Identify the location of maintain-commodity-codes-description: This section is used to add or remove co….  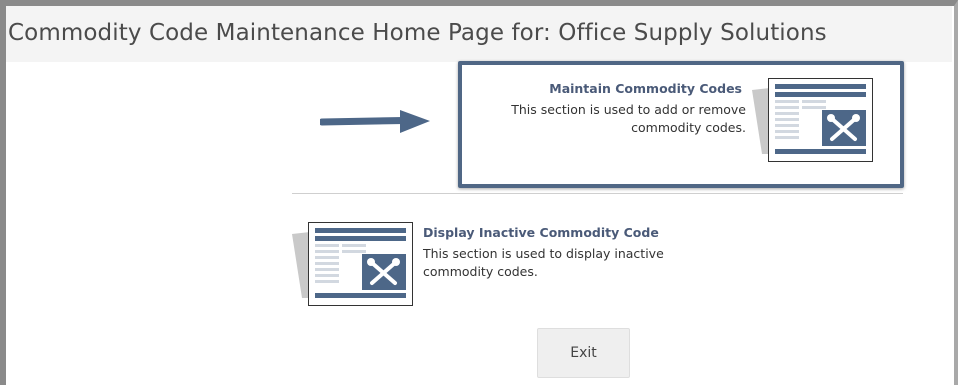
(628, 118).